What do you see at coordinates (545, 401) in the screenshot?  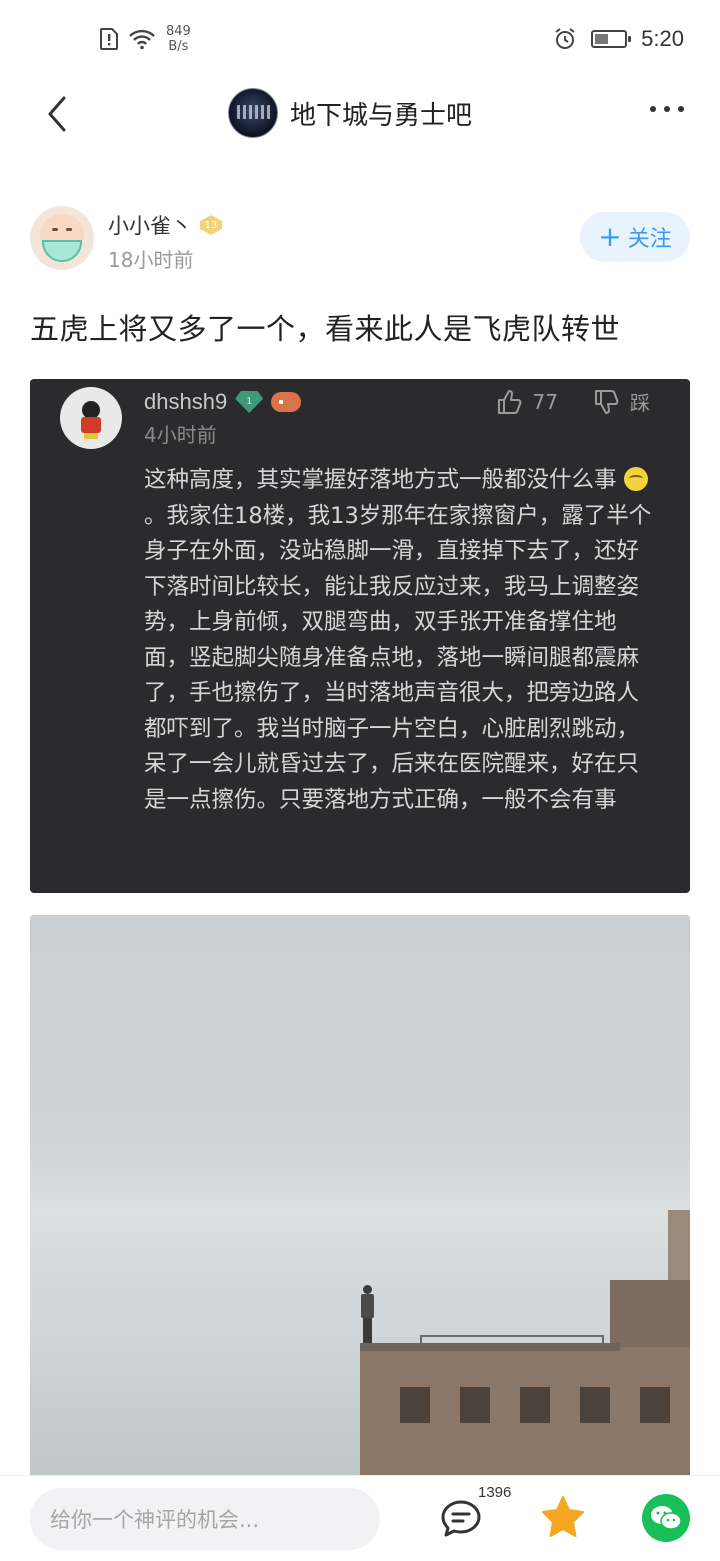 I see `like-count: 77` at bounding box center [545, 401].